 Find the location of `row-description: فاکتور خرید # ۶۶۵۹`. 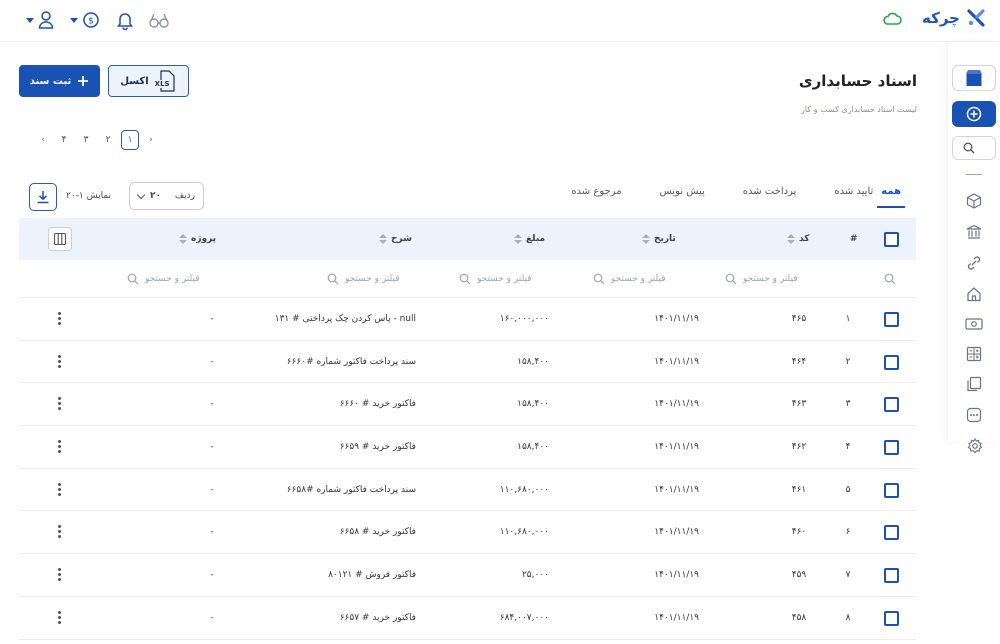

row-description: فاکتور خرید # ۶۶۵۹ is located at coordinates (377, 446).